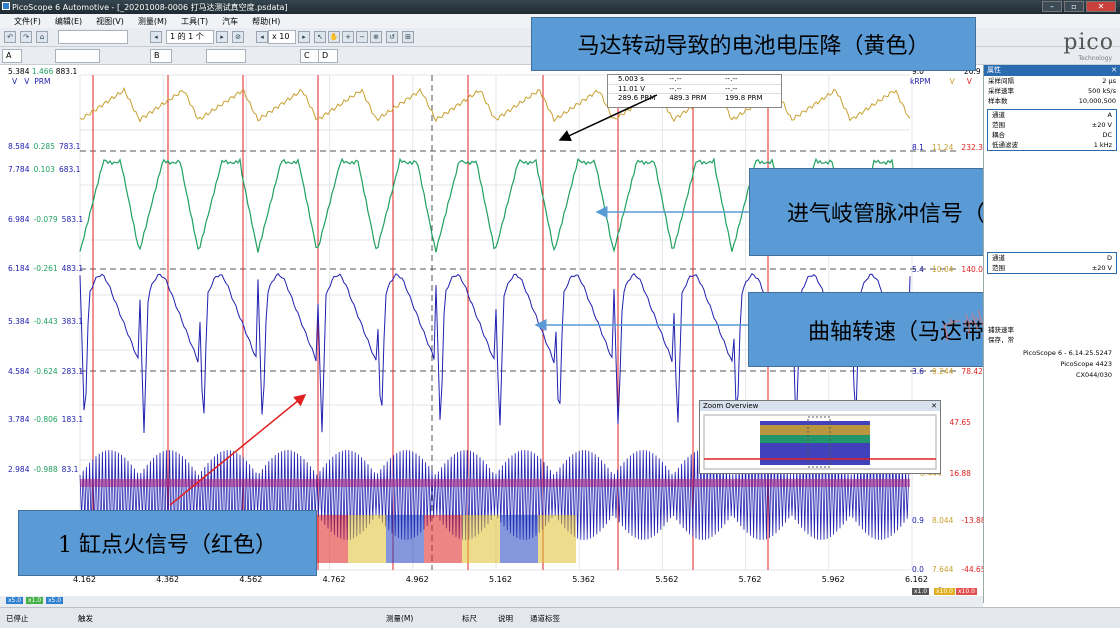 The height and width of the screenshot is (628, 1120). I want to click on channel-b-select: B, so click(161, 56).